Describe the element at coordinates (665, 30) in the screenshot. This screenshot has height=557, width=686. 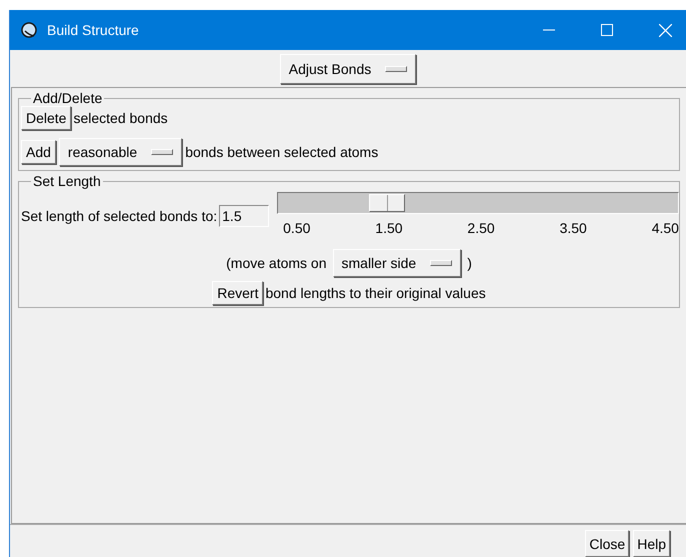
I see `close-icon` at that location.